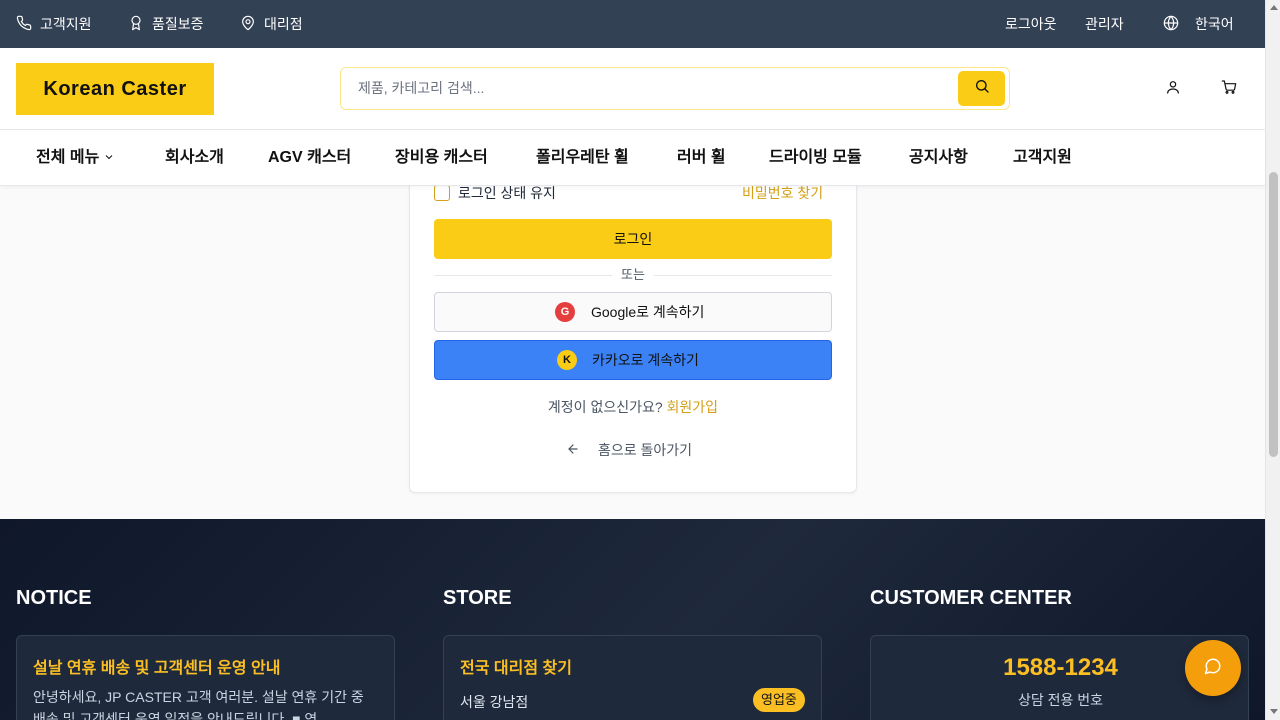 Image resolution: width=1280 pixels, height=720 pixels. I want to click on customer-center-heading: CUSTOMER CENTER, so click(971, 598).